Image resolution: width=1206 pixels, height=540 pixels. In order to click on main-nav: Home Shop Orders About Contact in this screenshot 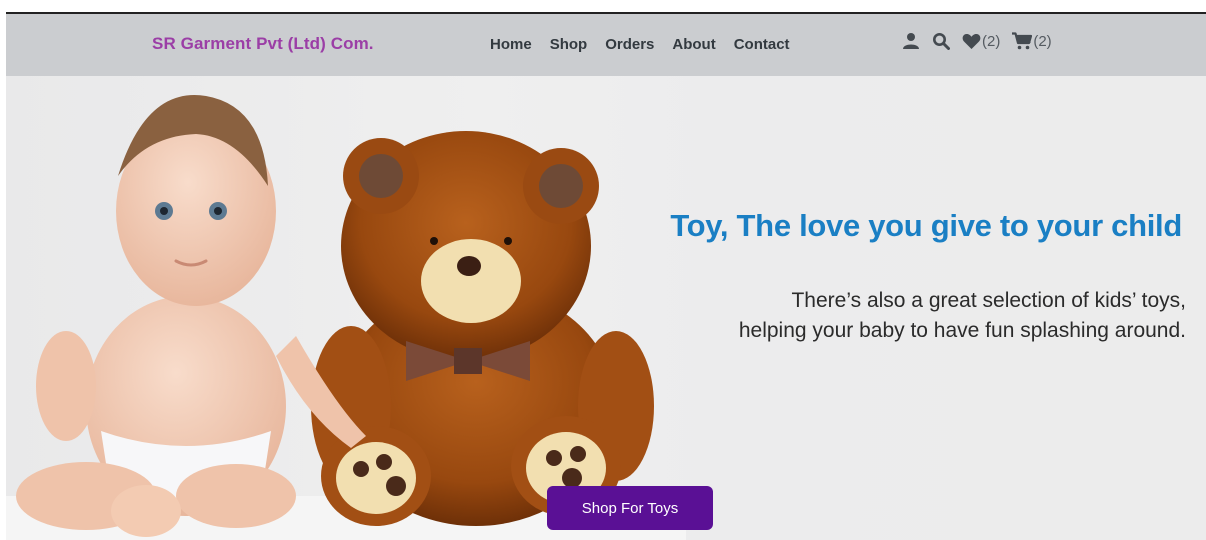, I will do `click(640, 44)`.